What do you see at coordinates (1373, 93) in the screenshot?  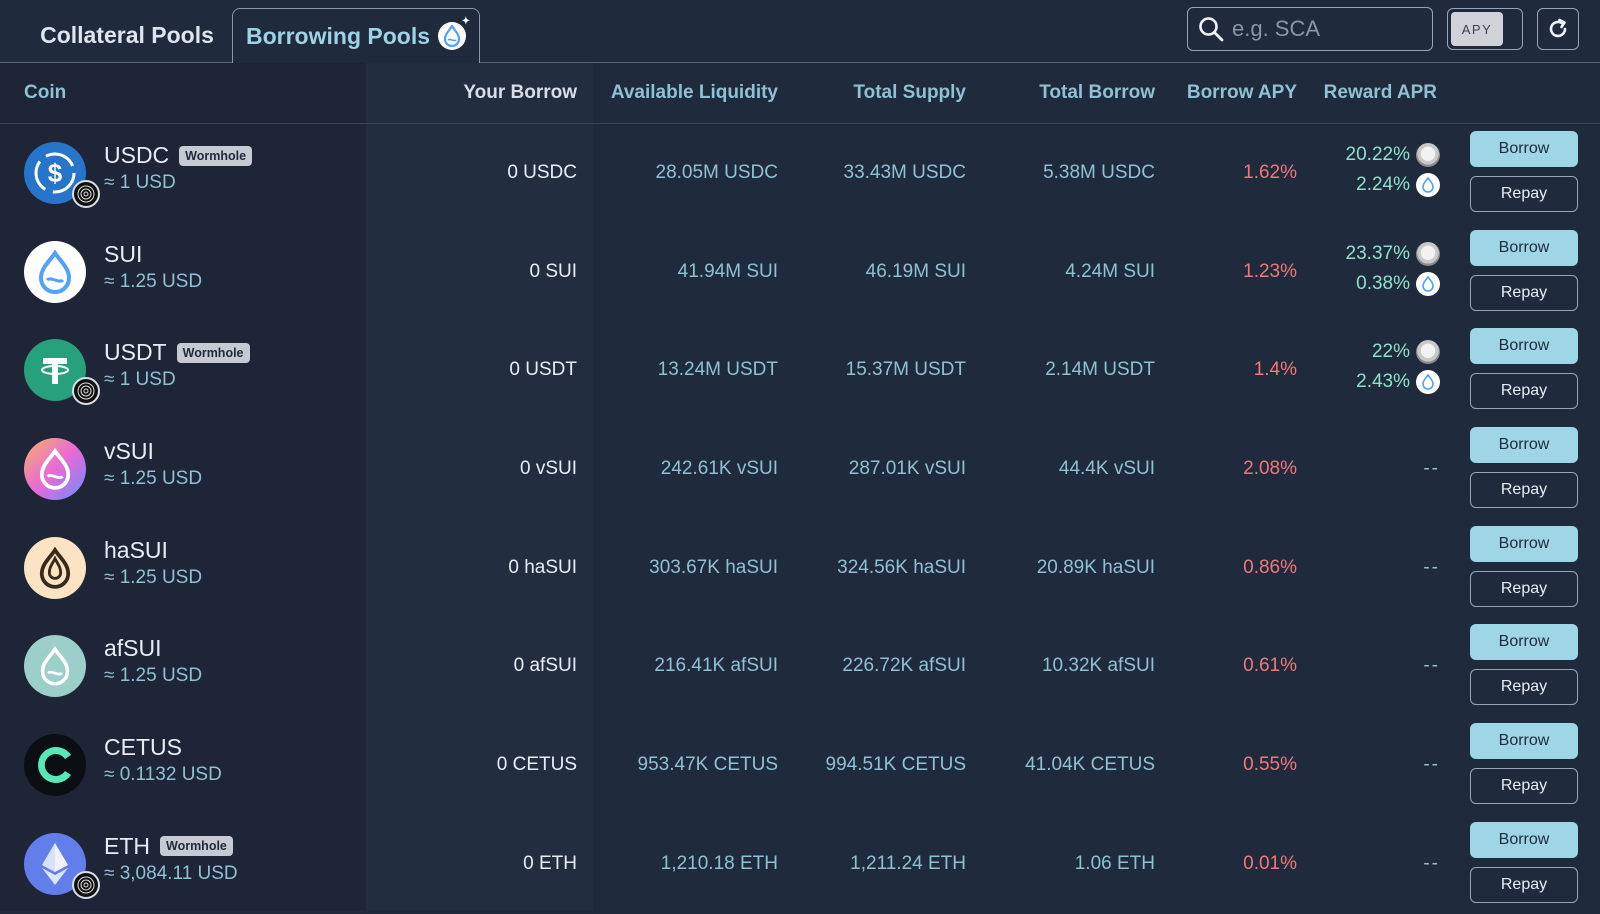 I see `header-reward-apr: Reward APR` at bounding box center [1373, 93].